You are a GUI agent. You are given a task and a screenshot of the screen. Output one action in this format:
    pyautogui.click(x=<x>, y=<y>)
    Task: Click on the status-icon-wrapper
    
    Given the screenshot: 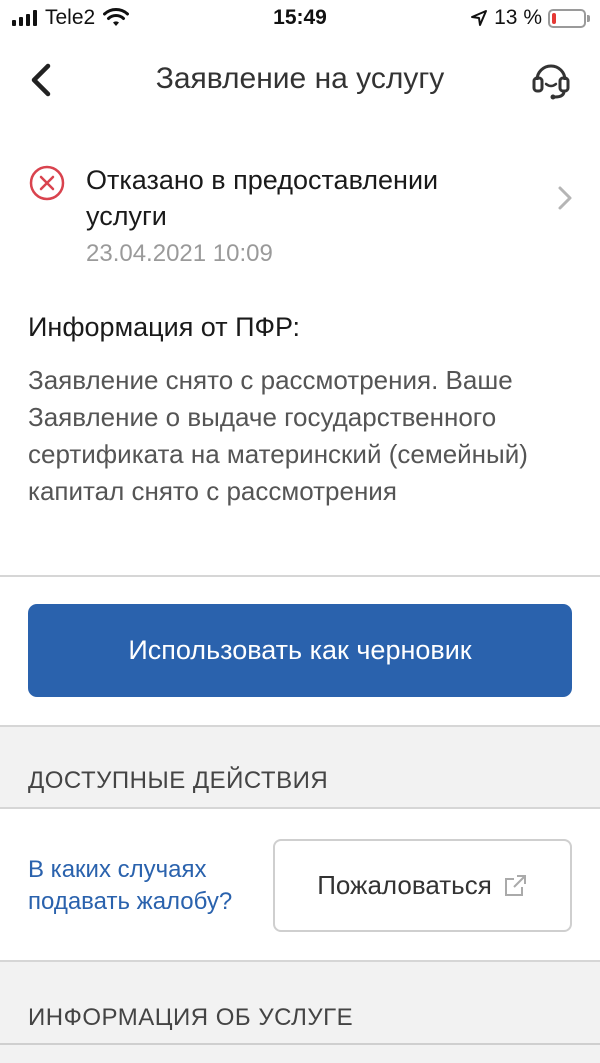 What is the action you would take?
    pyautogui.click(x=47, y=183)
    